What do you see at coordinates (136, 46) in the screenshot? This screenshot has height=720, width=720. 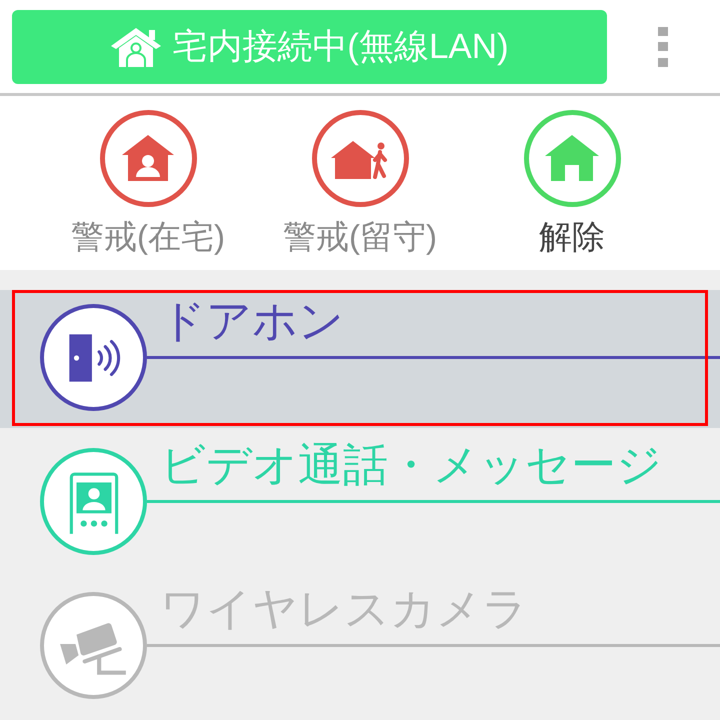 I see `home-person-icon` at bounding box center [136, 46].